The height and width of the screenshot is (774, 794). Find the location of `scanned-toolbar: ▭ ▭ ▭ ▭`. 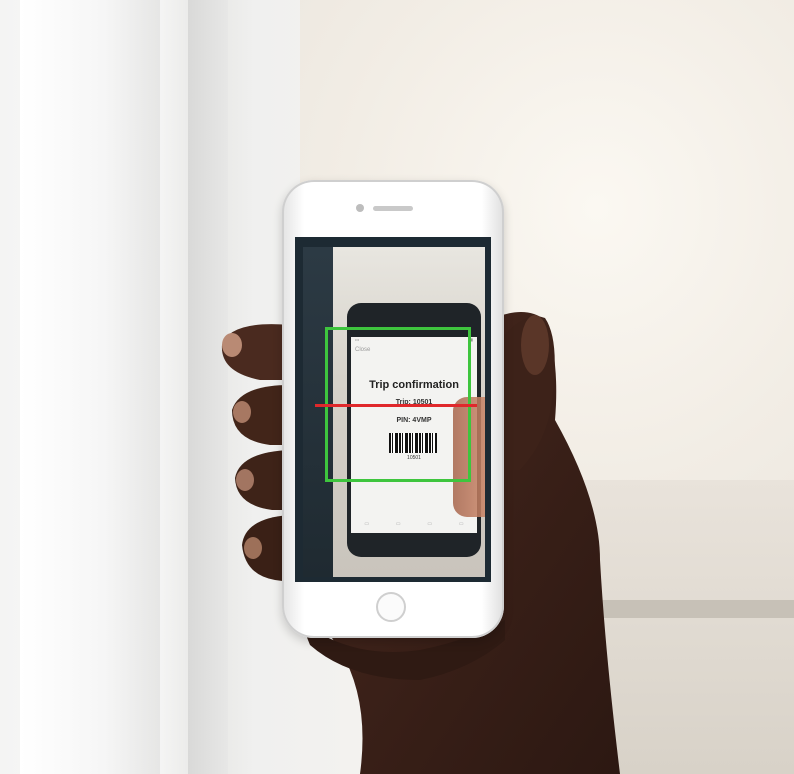

scanned-toolbar: ▭ ▭ ▭ ▭ is located at coordinates (414, 524).